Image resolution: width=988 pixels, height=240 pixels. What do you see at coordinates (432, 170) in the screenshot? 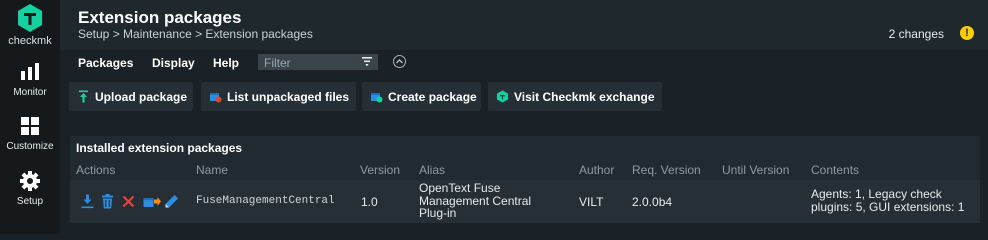
I see `column-header-alias: Alias` at bounding box center [432, 170].